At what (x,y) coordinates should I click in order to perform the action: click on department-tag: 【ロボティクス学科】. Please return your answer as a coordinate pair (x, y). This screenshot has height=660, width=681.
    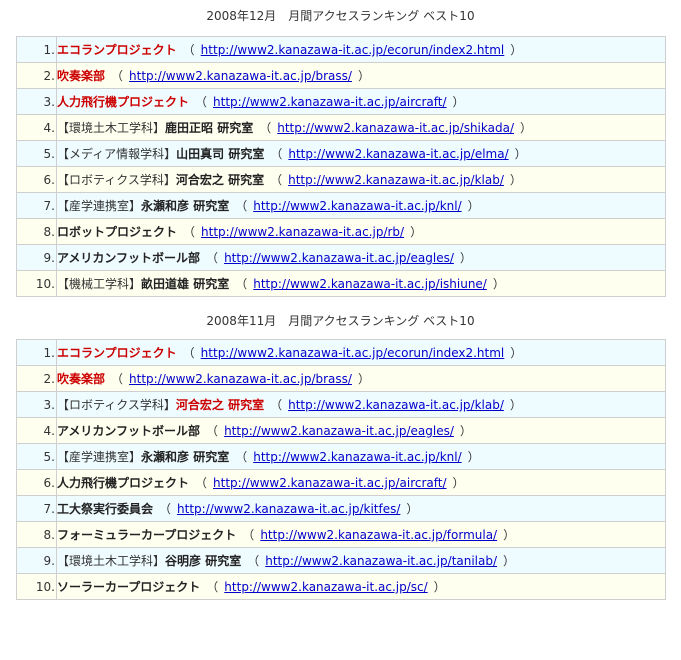
    Looking at the image, I should click on (116, 180).